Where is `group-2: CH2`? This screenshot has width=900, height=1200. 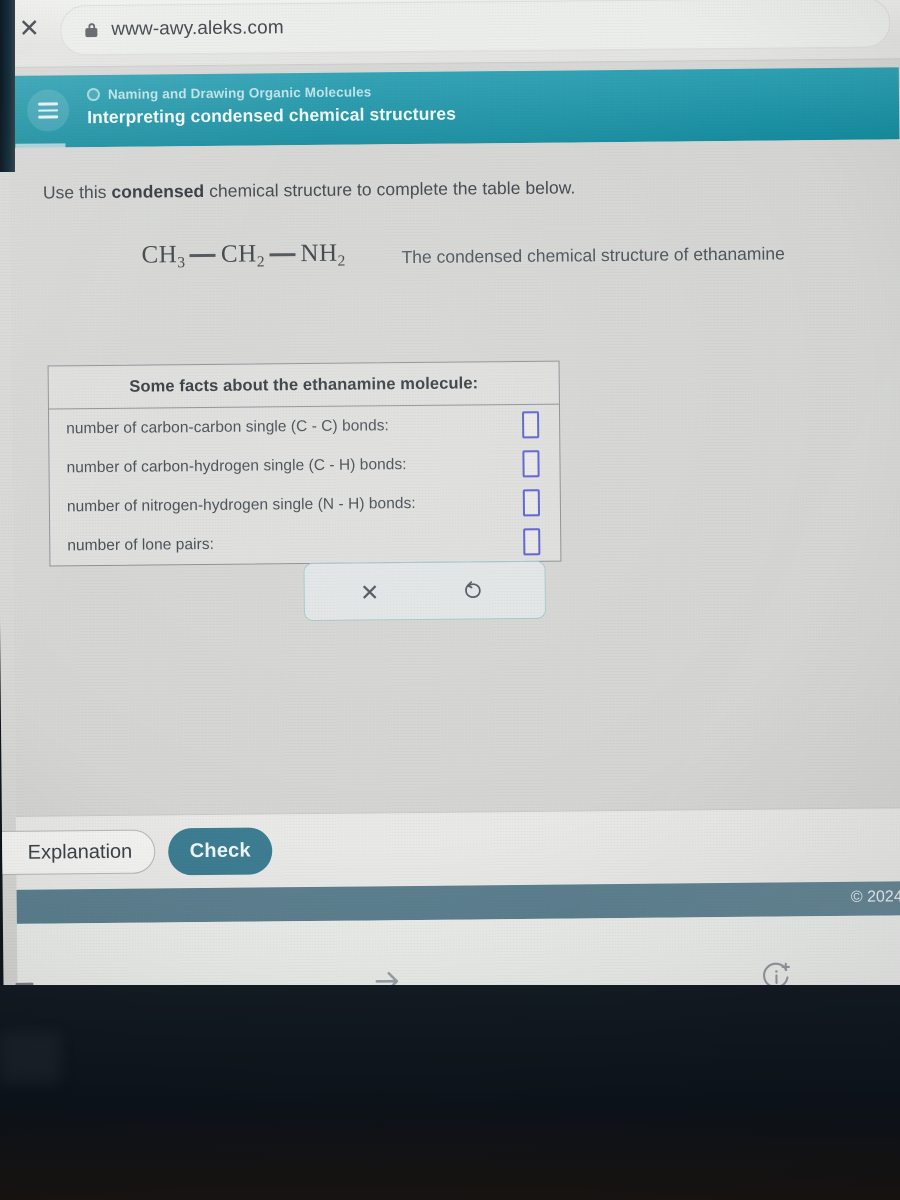 group-2: CH2 is located at coordinates (242, 255).